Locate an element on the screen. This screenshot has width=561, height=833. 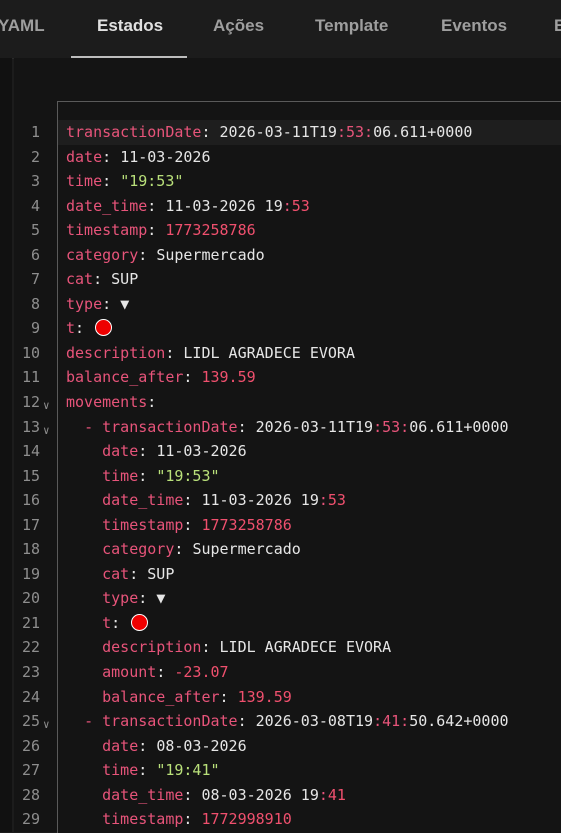
token: balance_after is located at coordinates (161, 696).